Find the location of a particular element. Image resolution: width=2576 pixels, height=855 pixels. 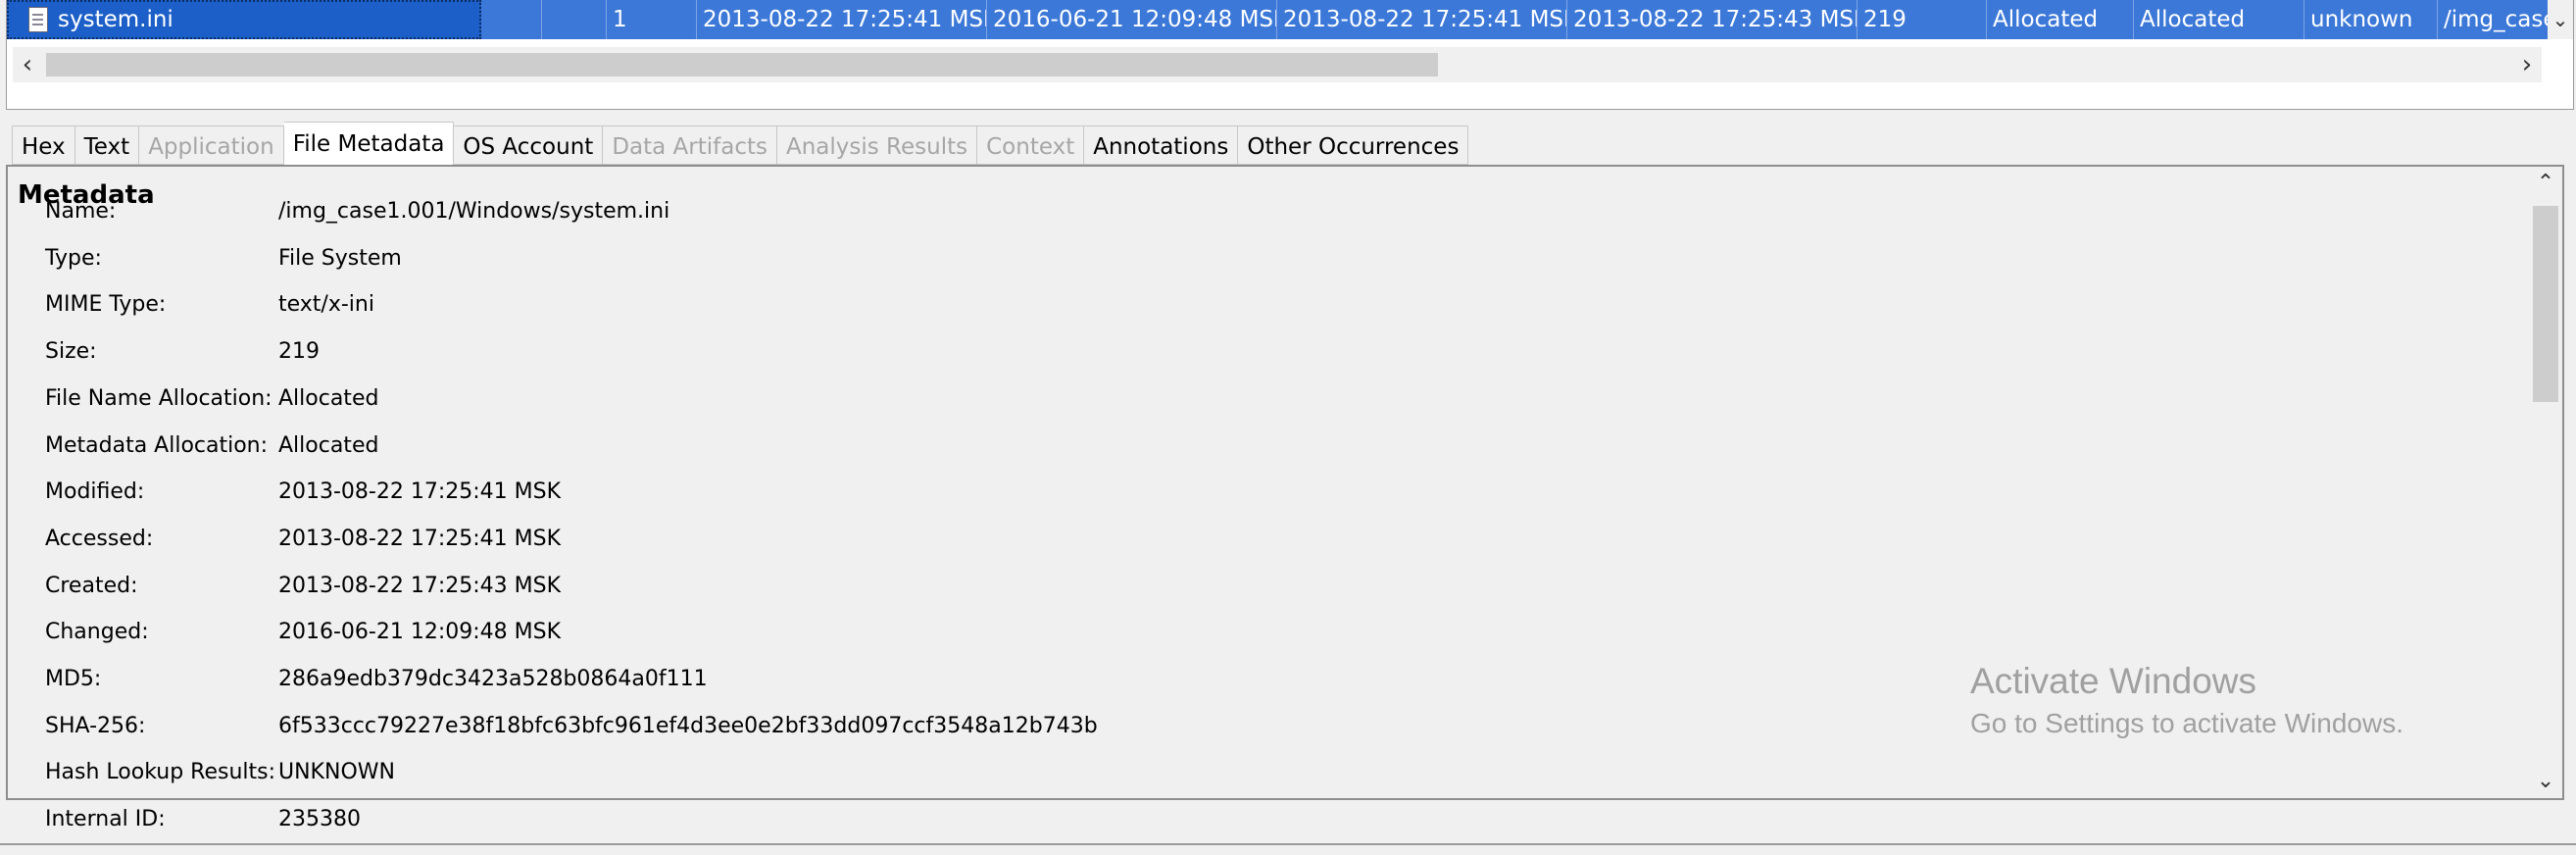

metadata-label: Name: is located at coordinates (81, 211).